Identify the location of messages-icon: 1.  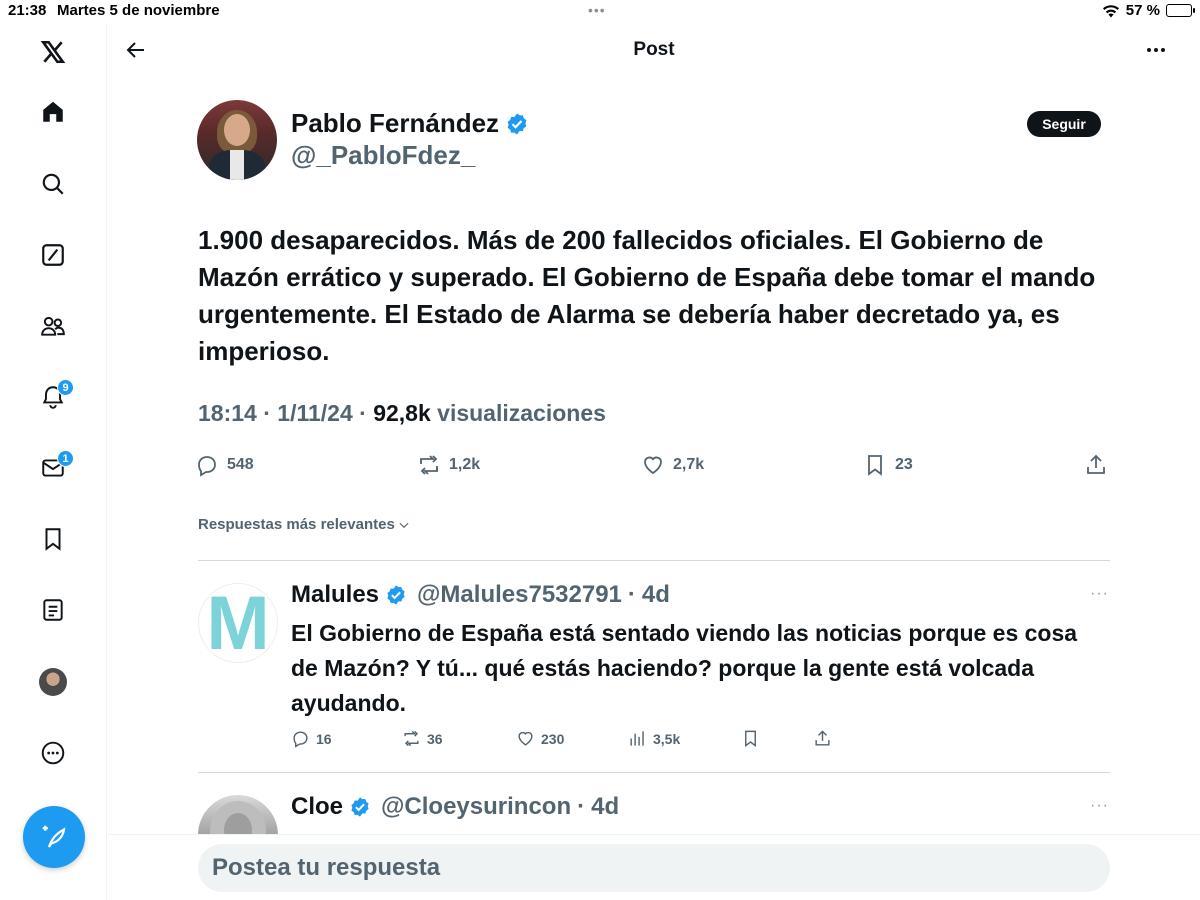
(53, 468).